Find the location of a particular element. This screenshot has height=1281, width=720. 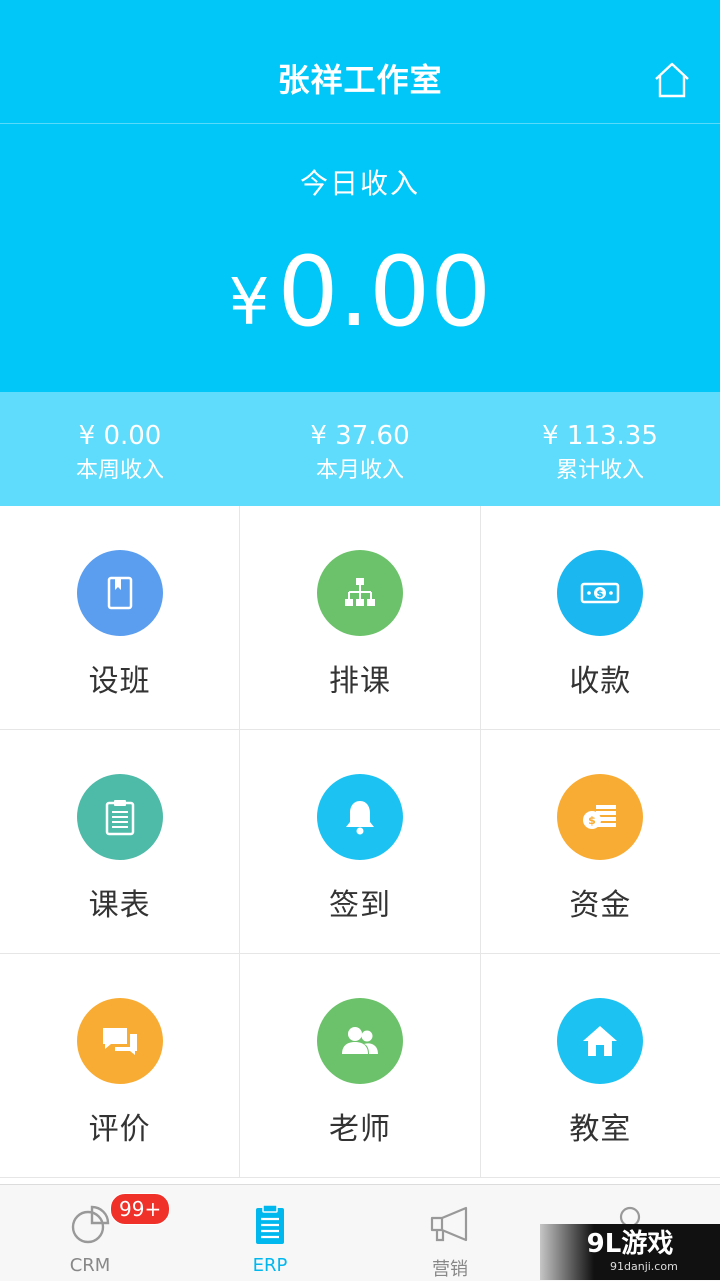

coins-icon: $ is located at coordinates (600, 817).